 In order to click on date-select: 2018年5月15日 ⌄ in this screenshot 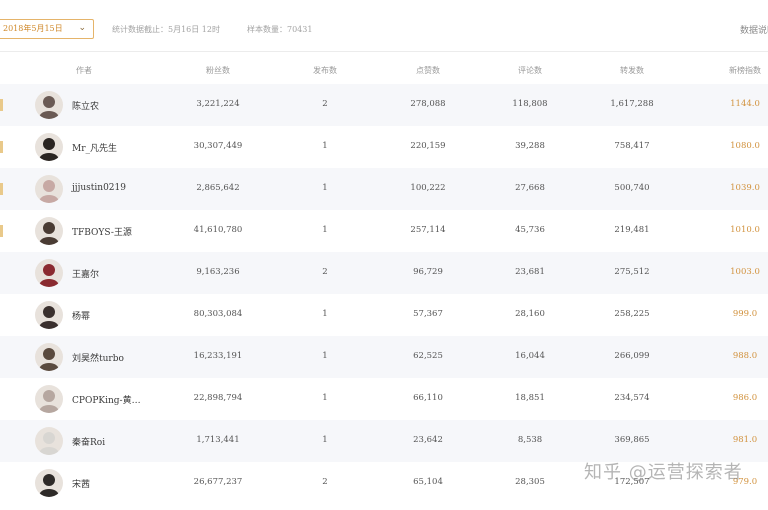, I will do `click(47, 29)`.